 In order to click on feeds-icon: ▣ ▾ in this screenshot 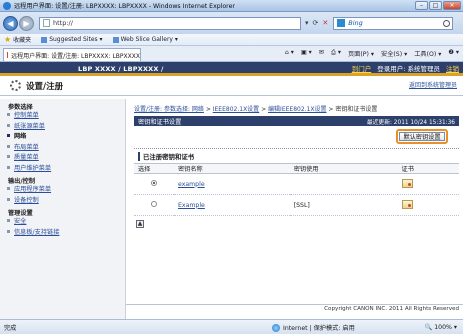, I will do `click(306, 53)`.